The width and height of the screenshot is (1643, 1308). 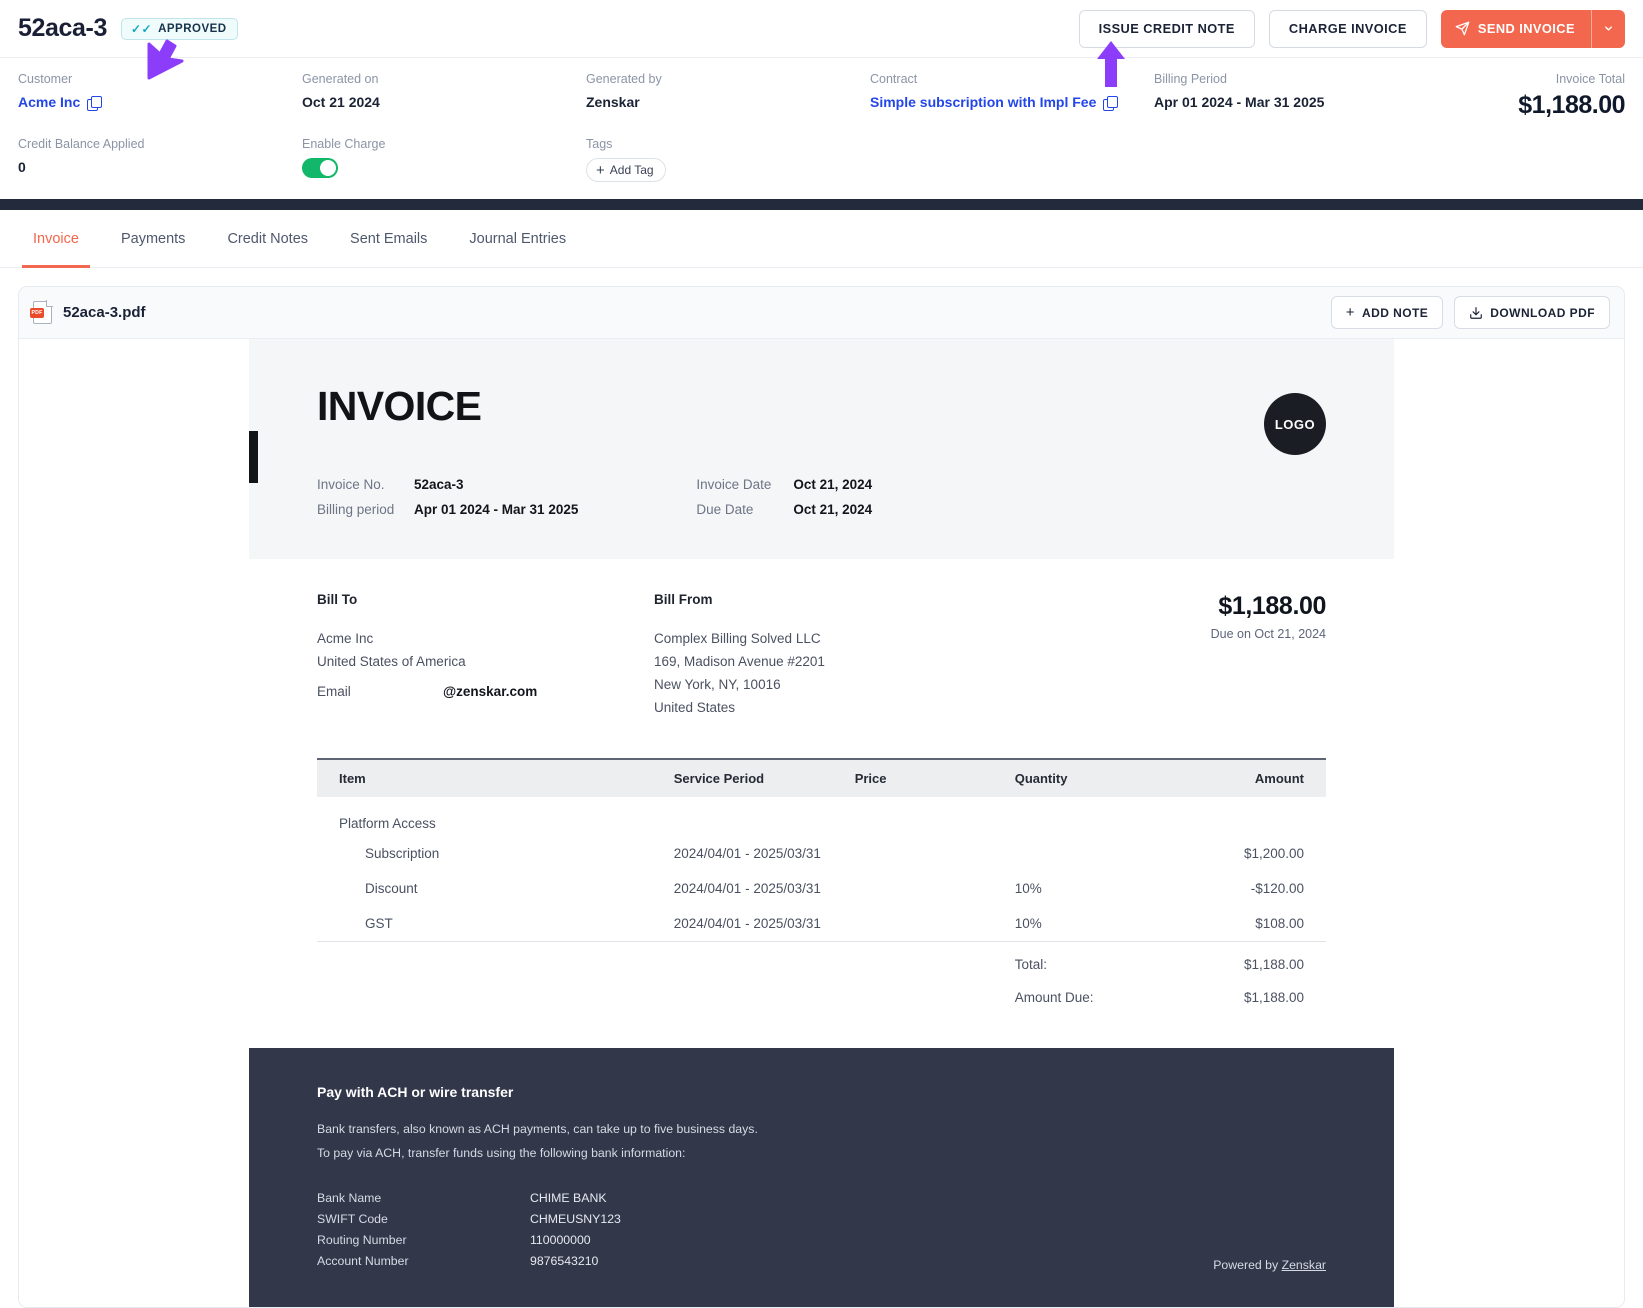 What do you see at coordinates (391, 888) in the screenshot?
I see `row-item: Discount` at bounding box center [391, 888].